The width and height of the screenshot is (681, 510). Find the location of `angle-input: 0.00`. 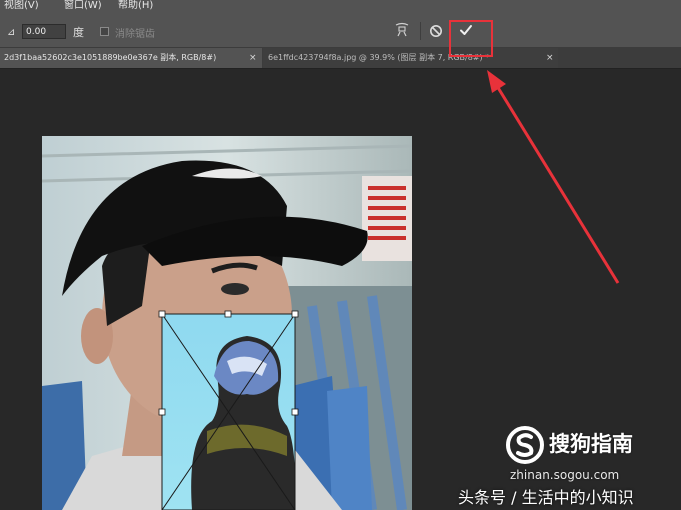

angle-input: 0.00 is located at coordinates (44, 31).